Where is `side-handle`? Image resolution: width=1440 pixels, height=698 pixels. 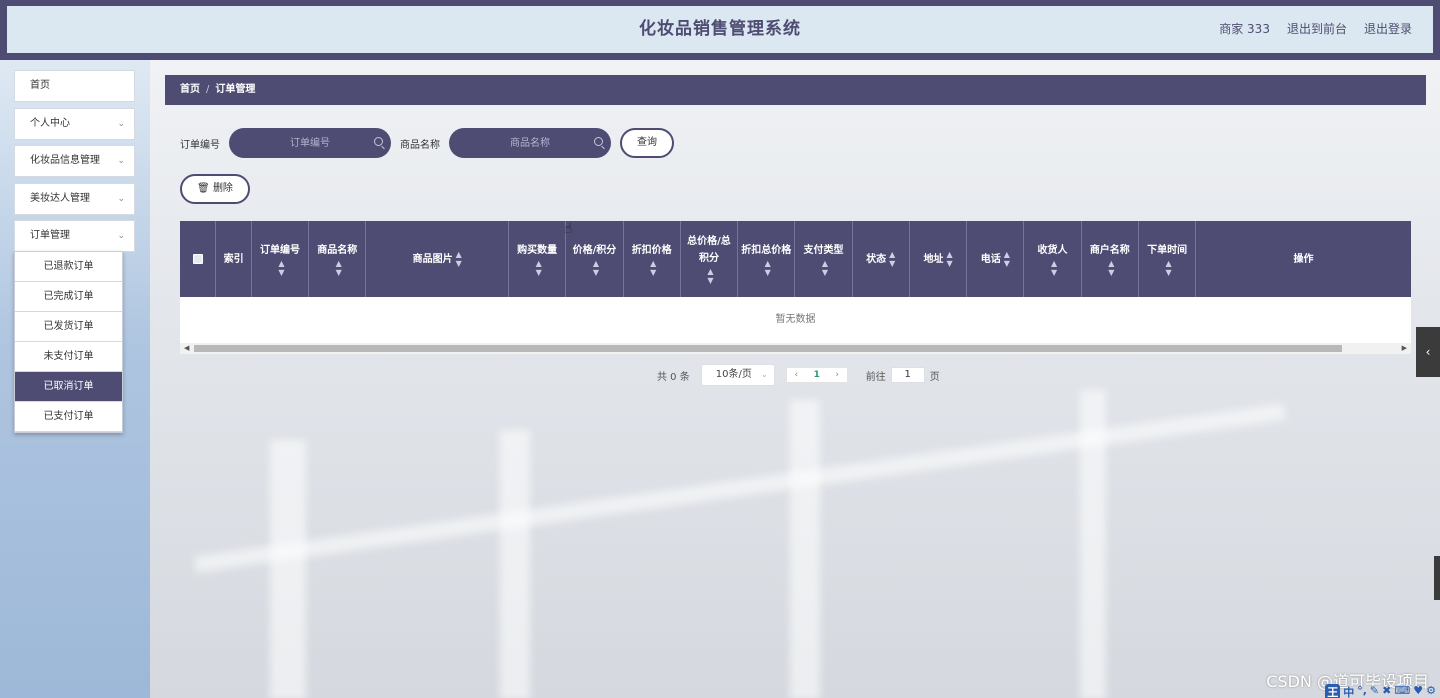
side-handle is located at coordinates (1437, 578).